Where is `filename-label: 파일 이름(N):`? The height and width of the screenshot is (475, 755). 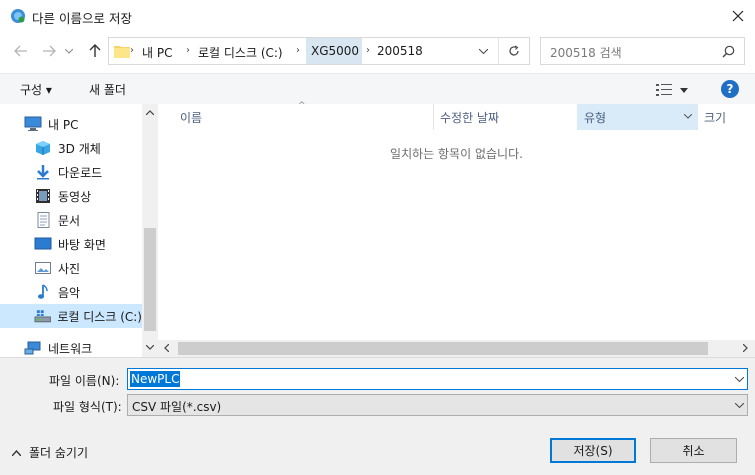 filename-label: 파일 이름(N): is located at coordinates (84, 381).